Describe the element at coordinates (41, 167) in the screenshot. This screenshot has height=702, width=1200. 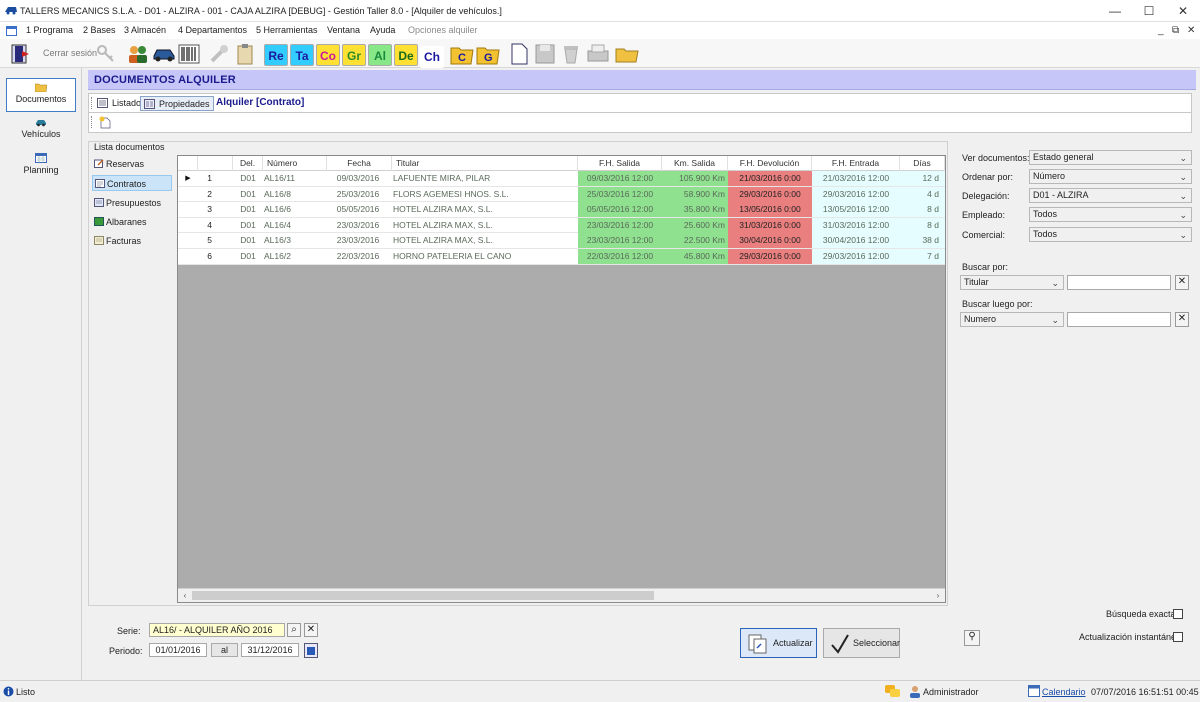
I see `nav-planning: Planning` at that location.